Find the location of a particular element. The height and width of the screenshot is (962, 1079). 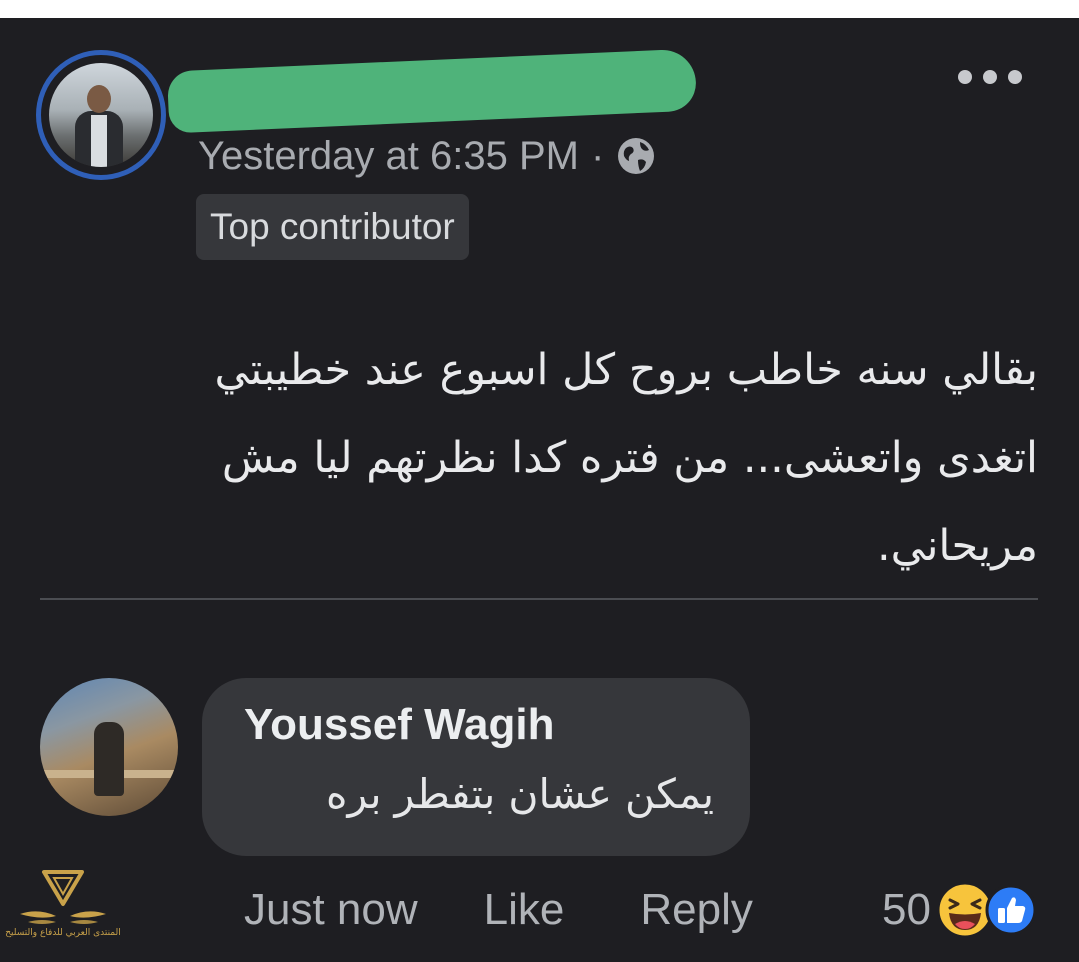

watermark-text: المنتدى العربي للدفاع والتسليح is located at coordinates (63, 933).